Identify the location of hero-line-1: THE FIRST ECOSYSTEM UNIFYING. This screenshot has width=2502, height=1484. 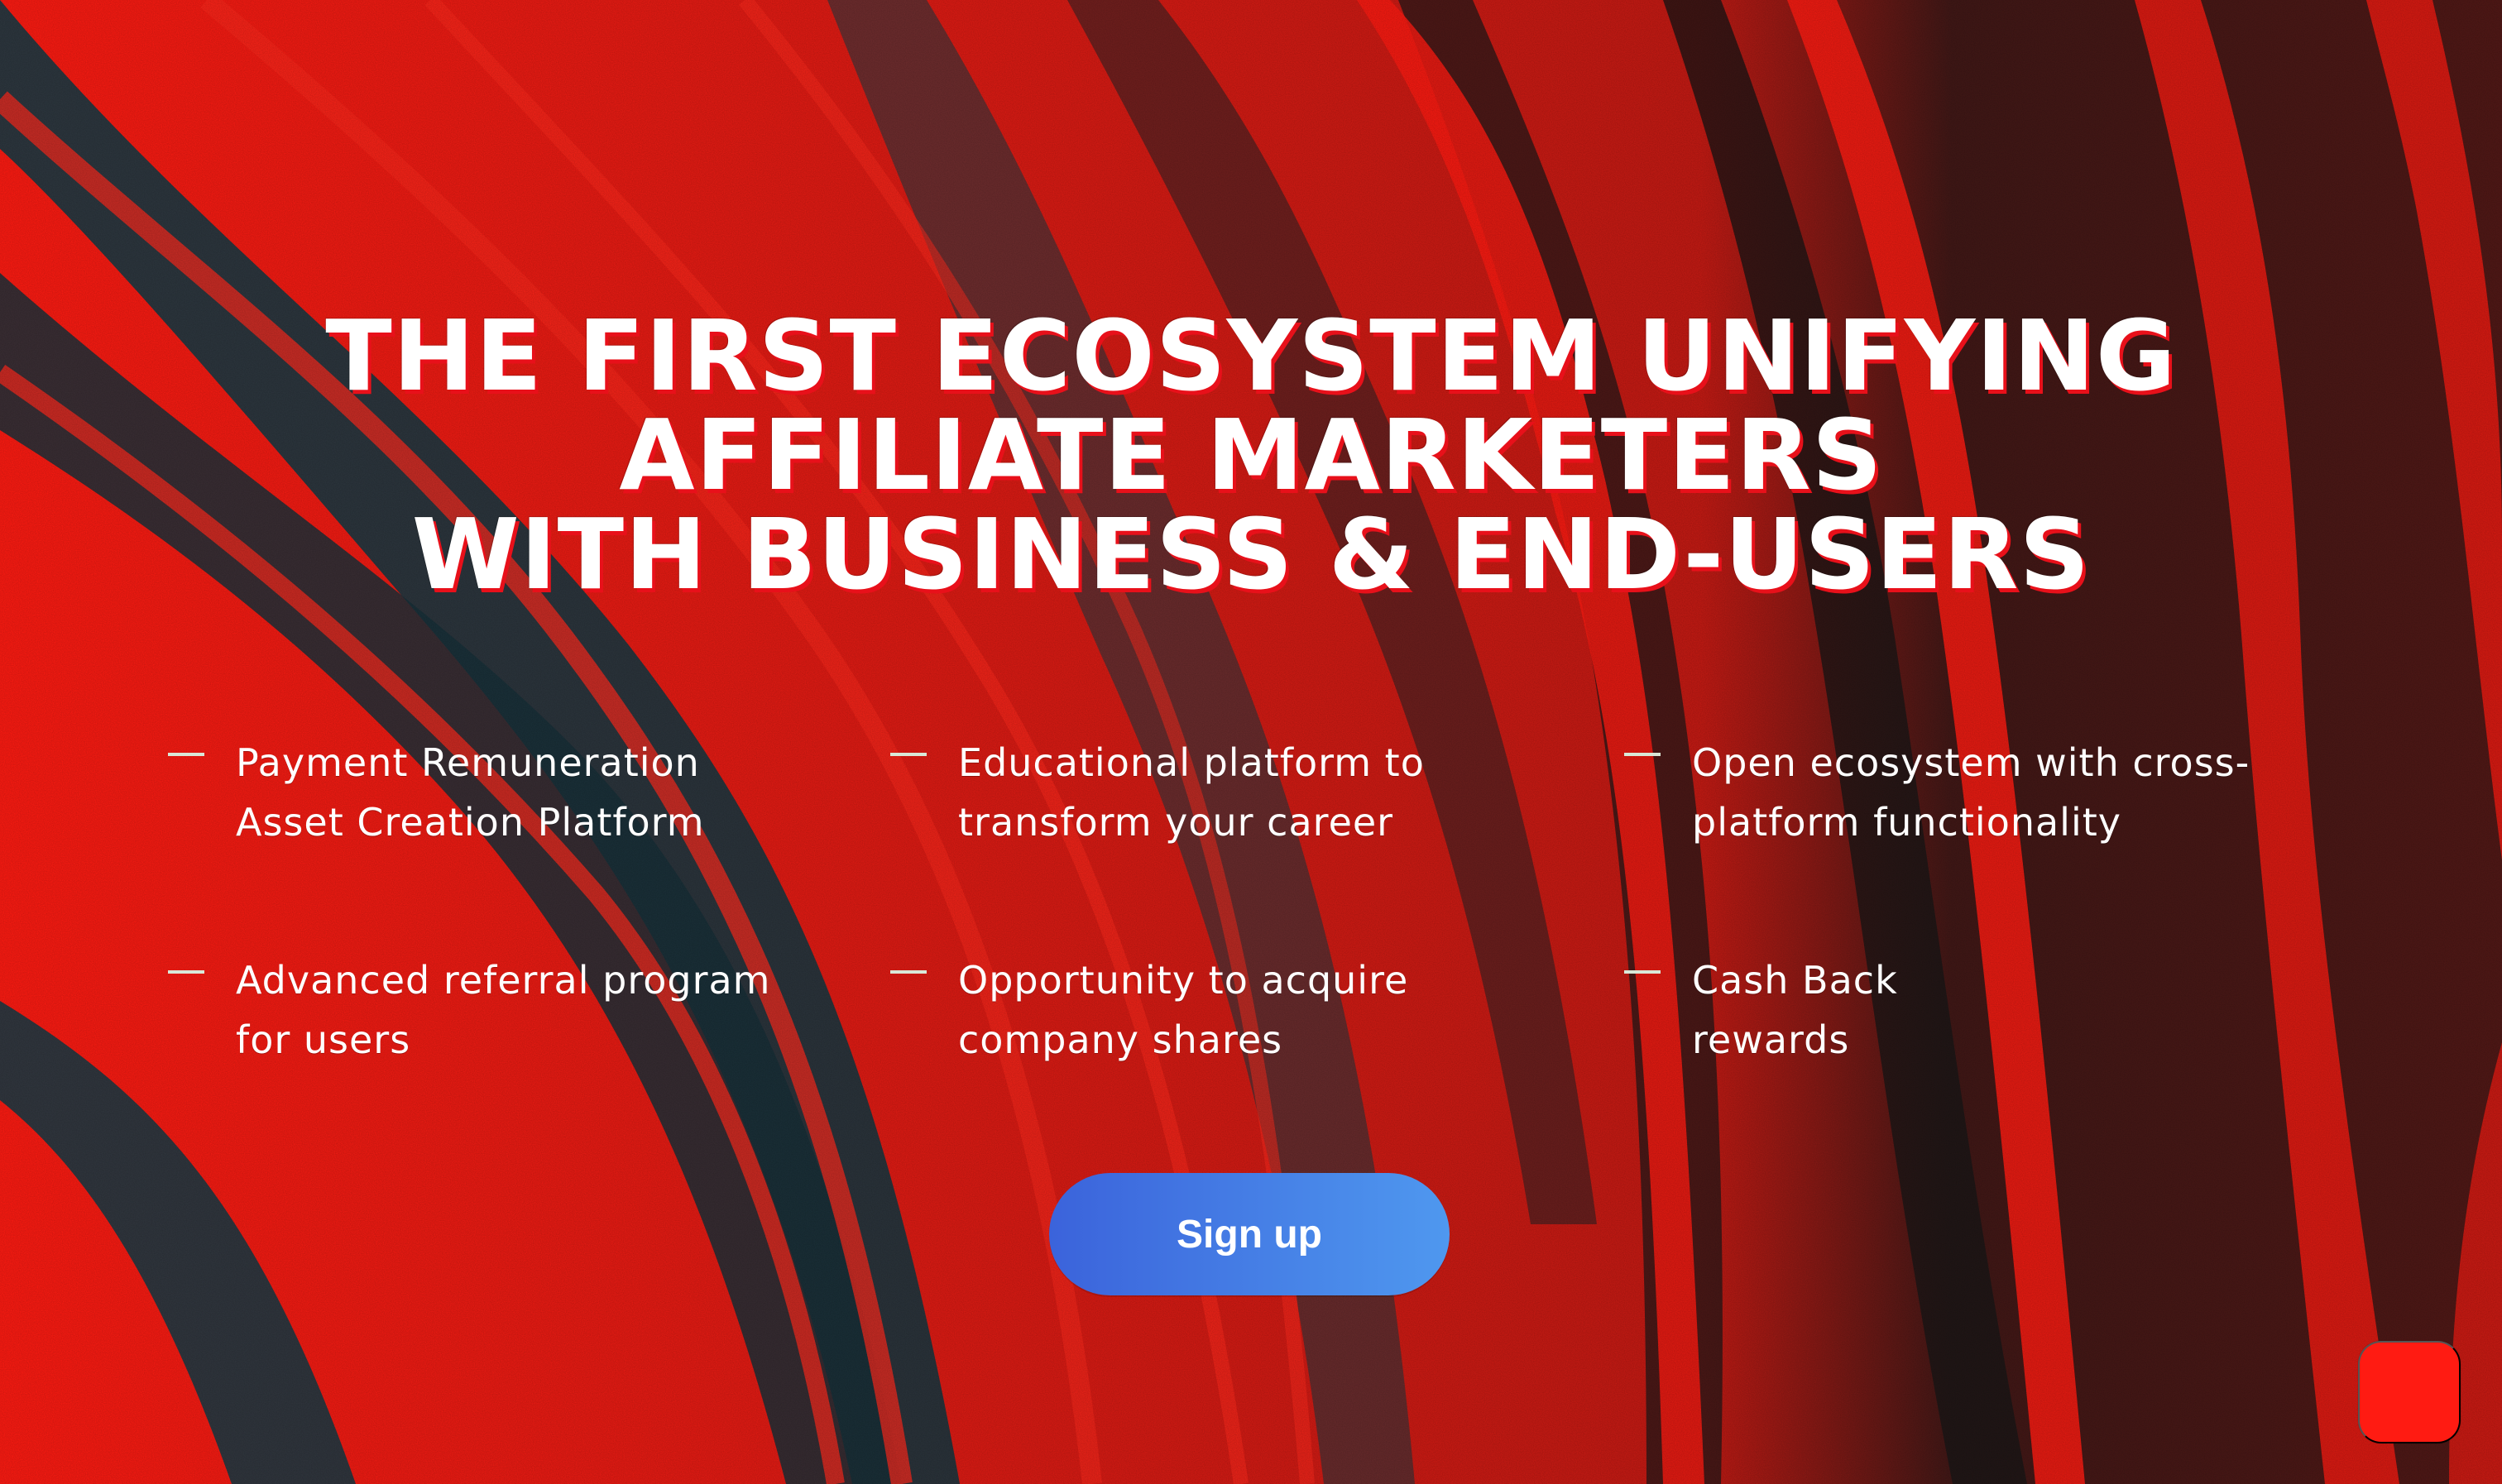
(1251, 356).